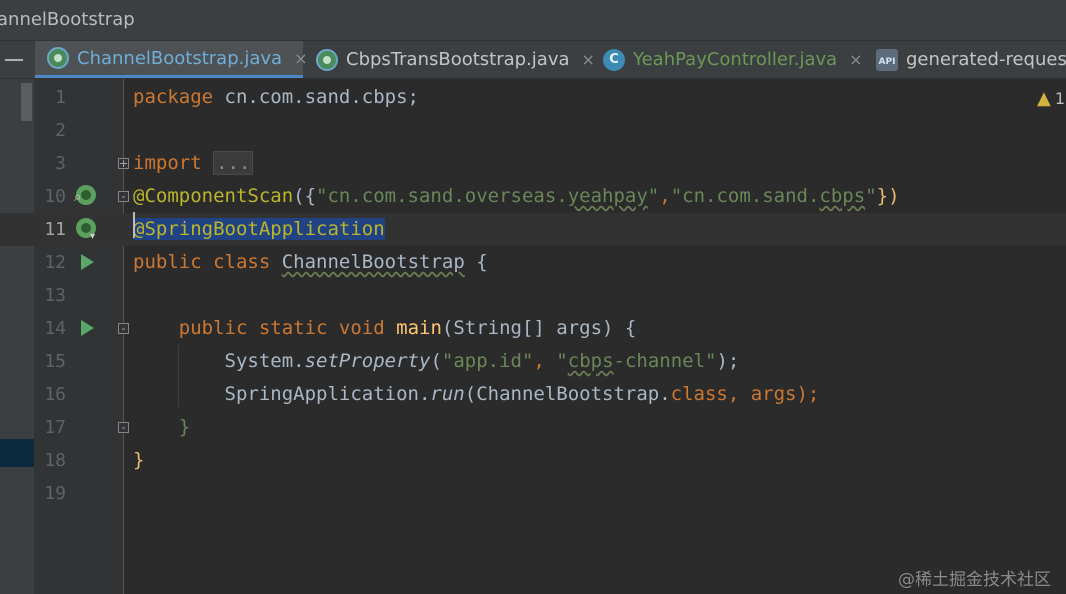  What do you see at coordinates (281, 328) in the screenshot?
I see `keyword: public static void` at bounding box center [281, 328].